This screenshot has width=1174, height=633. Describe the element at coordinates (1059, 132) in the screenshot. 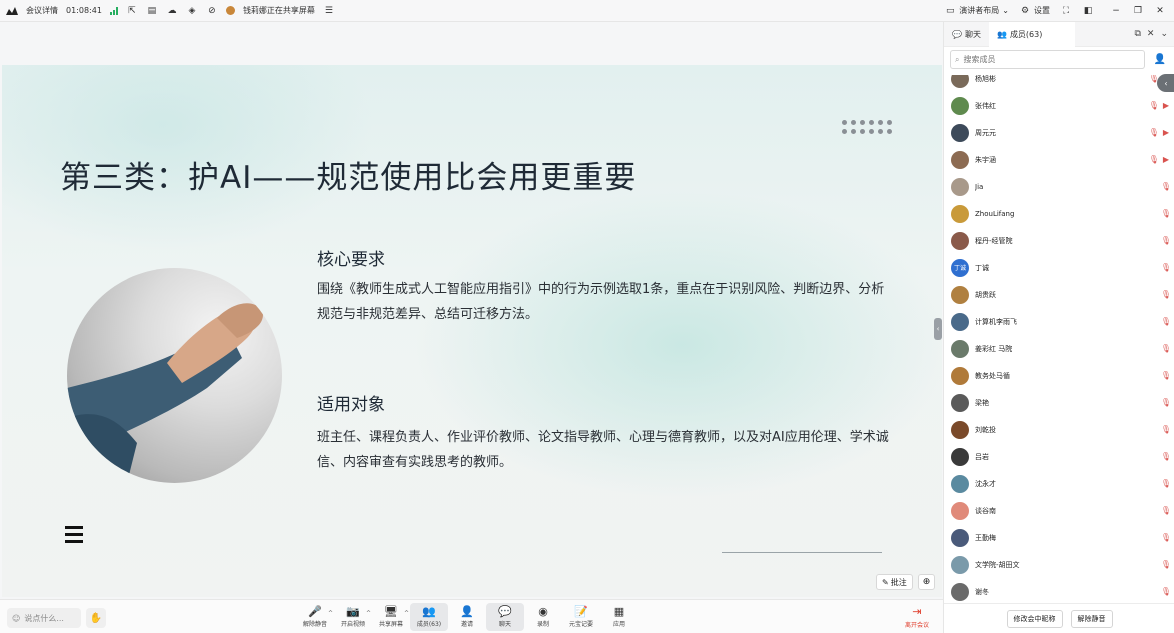

I see `member-row: 周元元 🎙 ▶` at that location.